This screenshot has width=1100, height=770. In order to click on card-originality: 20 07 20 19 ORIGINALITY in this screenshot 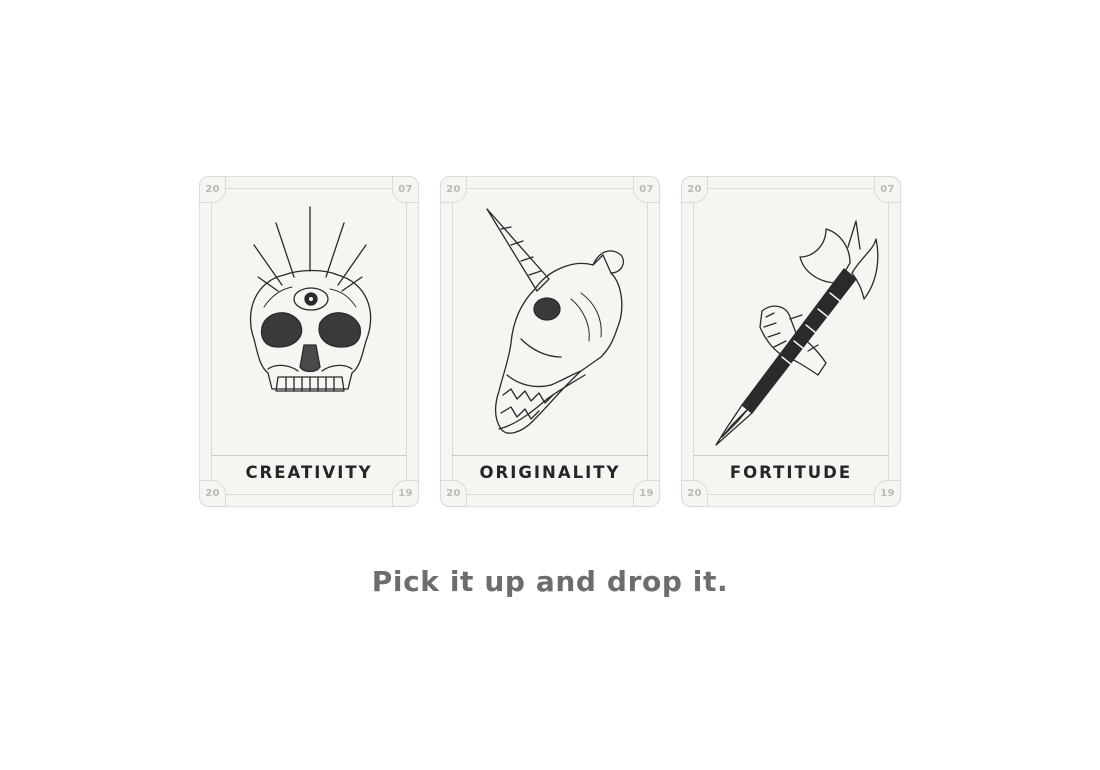, I will do `click(550, 341)`.